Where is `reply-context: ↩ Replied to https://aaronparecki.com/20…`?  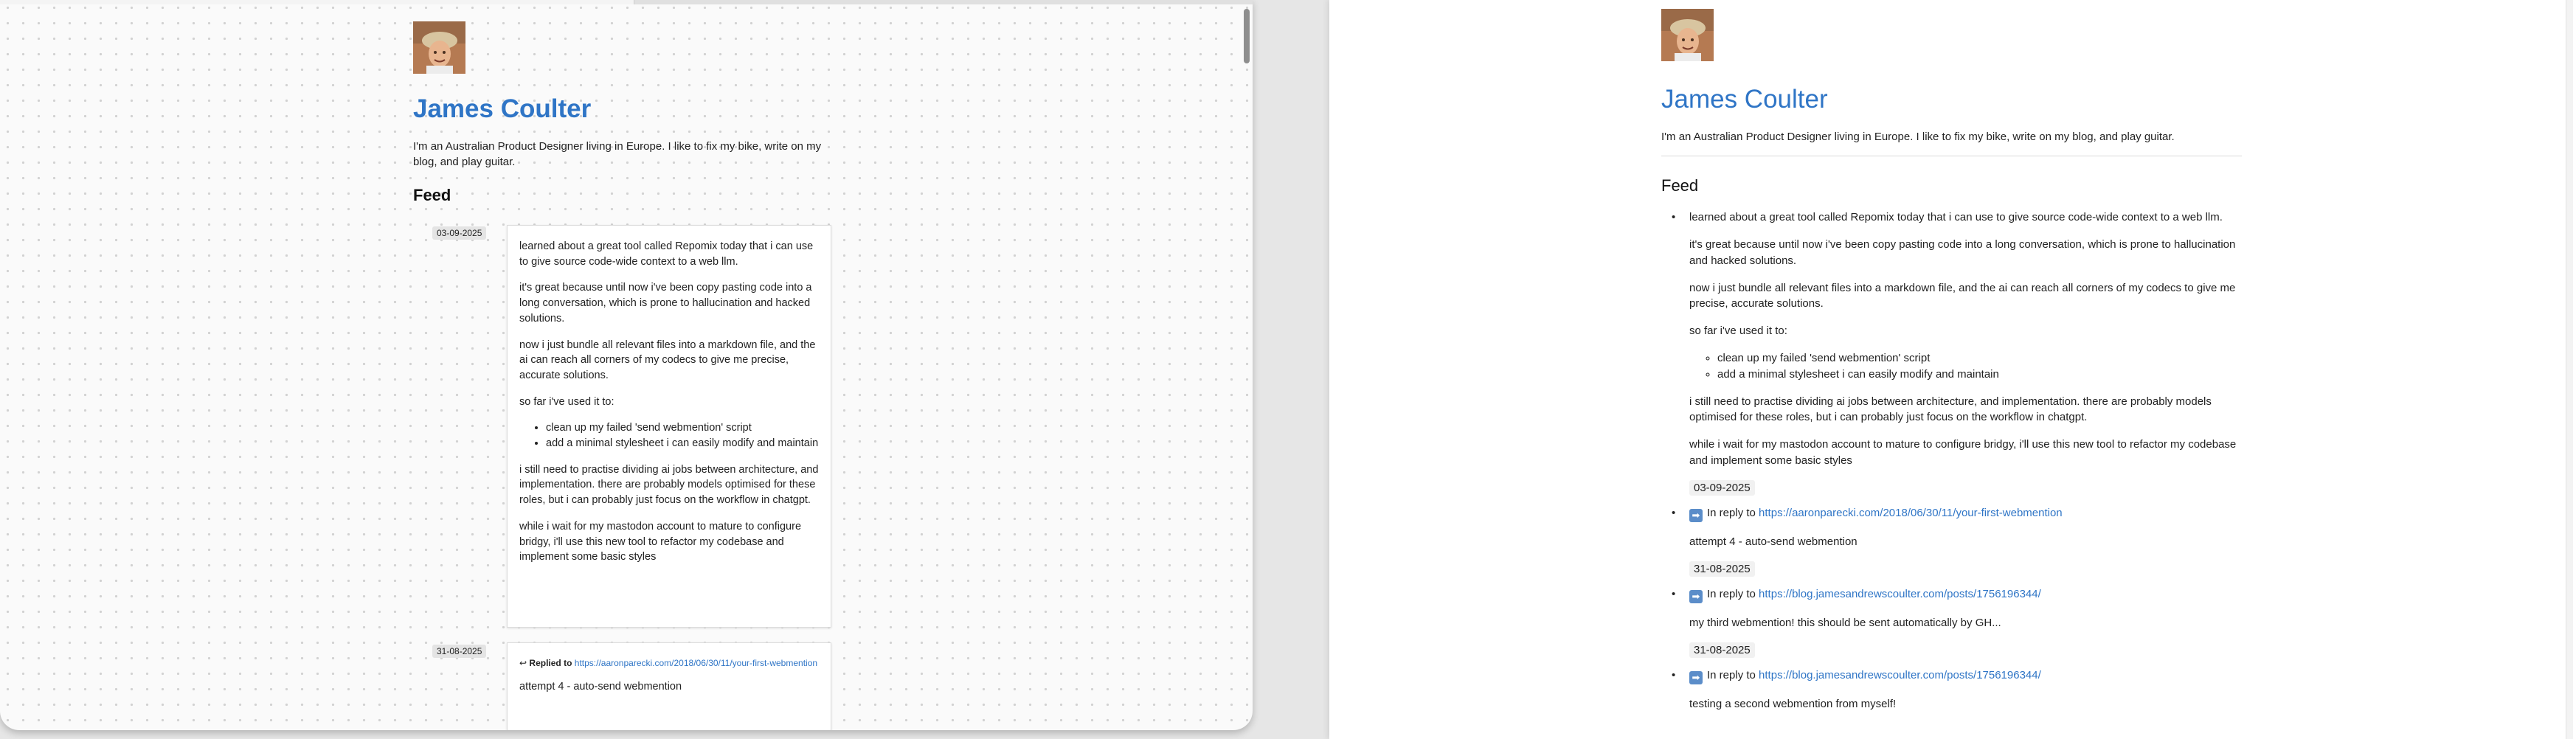 reply-context: ↩ Replied to https://aaronparecki.com/20… is located at coordinates (669, 663).